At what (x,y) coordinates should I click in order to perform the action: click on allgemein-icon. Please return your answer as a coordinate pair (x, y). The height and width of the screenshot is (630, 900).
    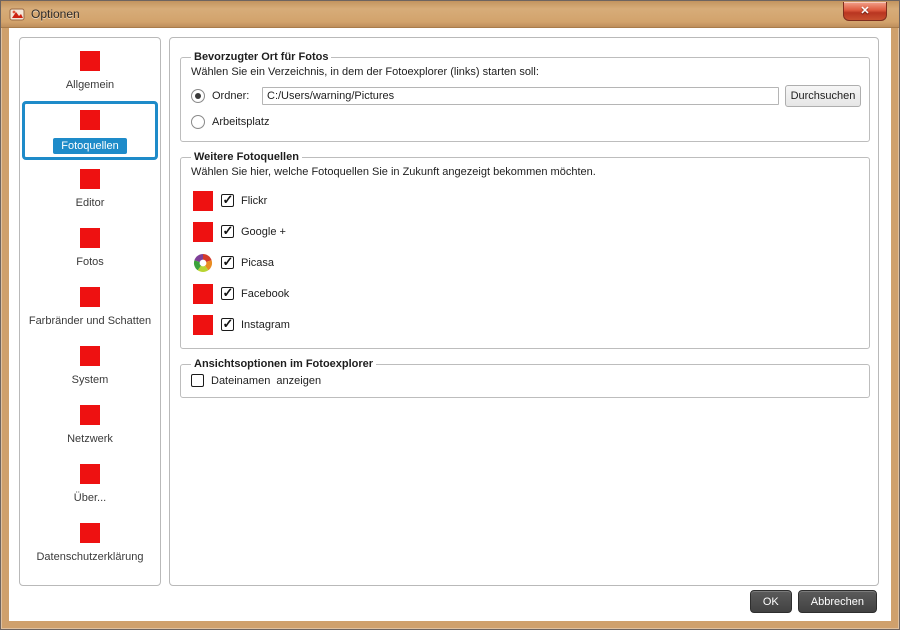
    Looking at the image, I should click on (90, 61).